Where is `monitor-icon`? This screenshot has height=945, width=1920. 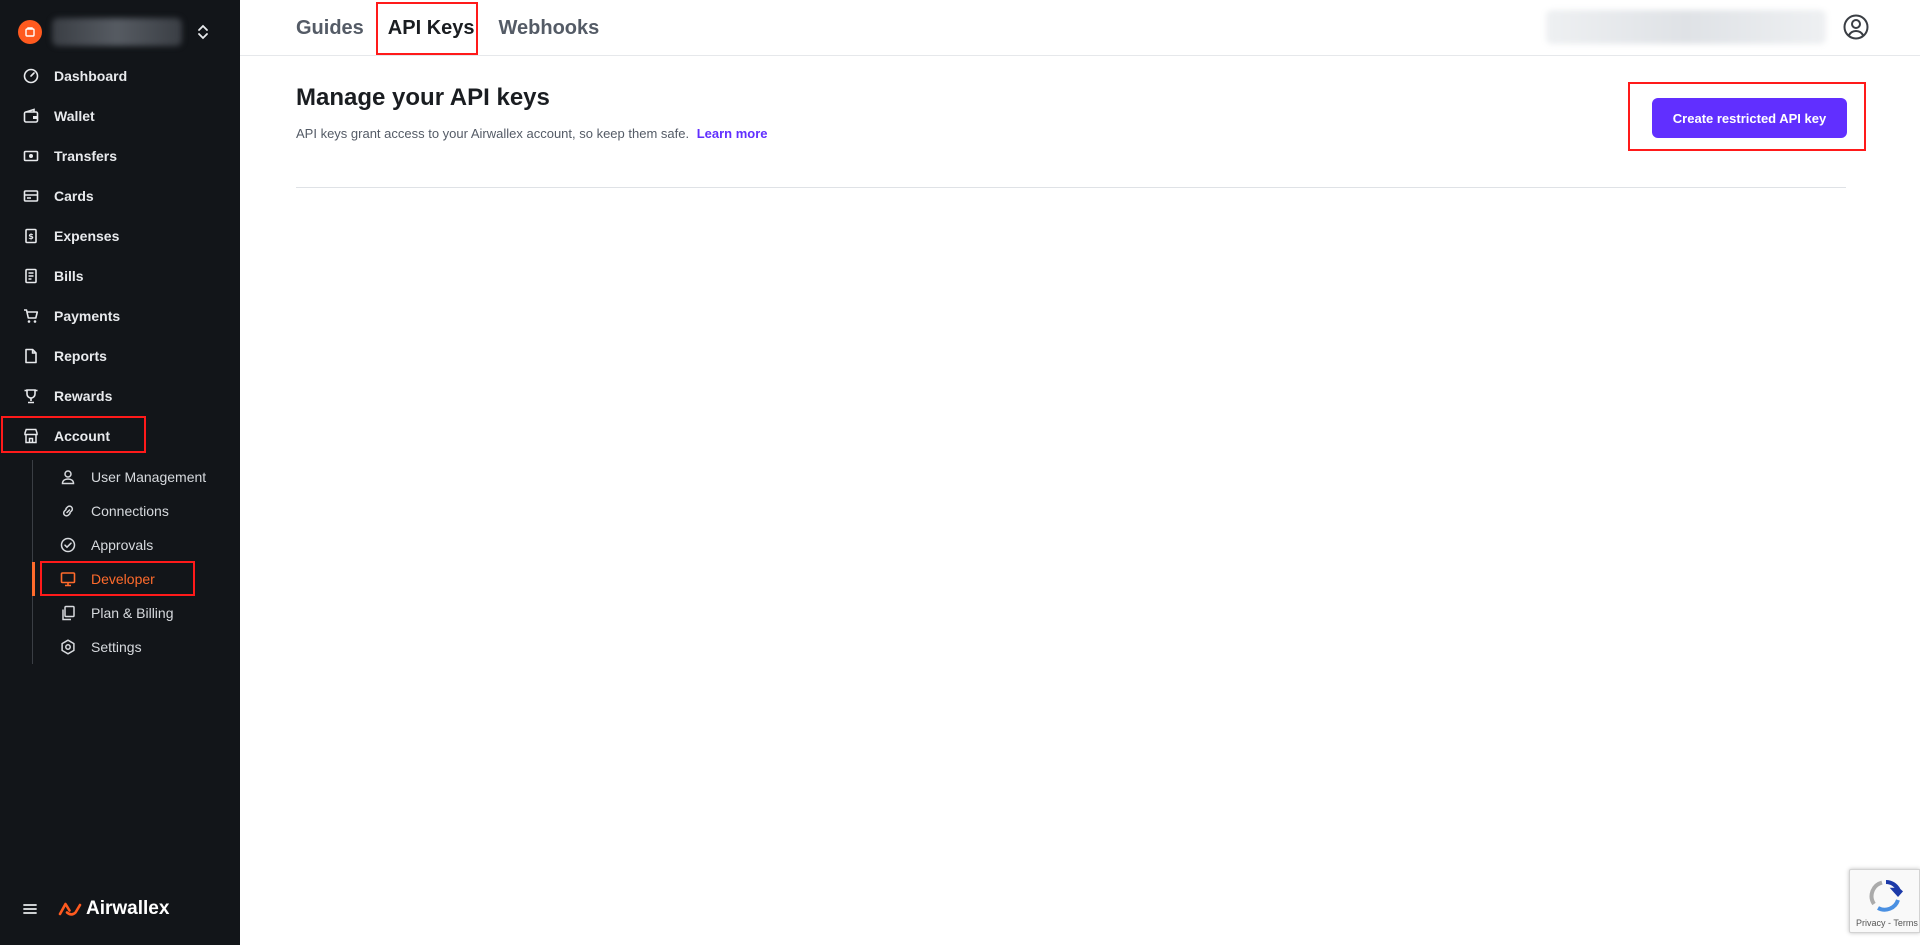 monitor-icon is located at coordinates (68, 579).